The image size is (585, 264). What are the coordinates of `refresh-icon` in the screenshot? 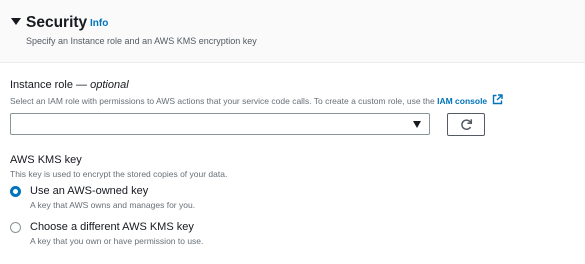 It's located at (467, 125).